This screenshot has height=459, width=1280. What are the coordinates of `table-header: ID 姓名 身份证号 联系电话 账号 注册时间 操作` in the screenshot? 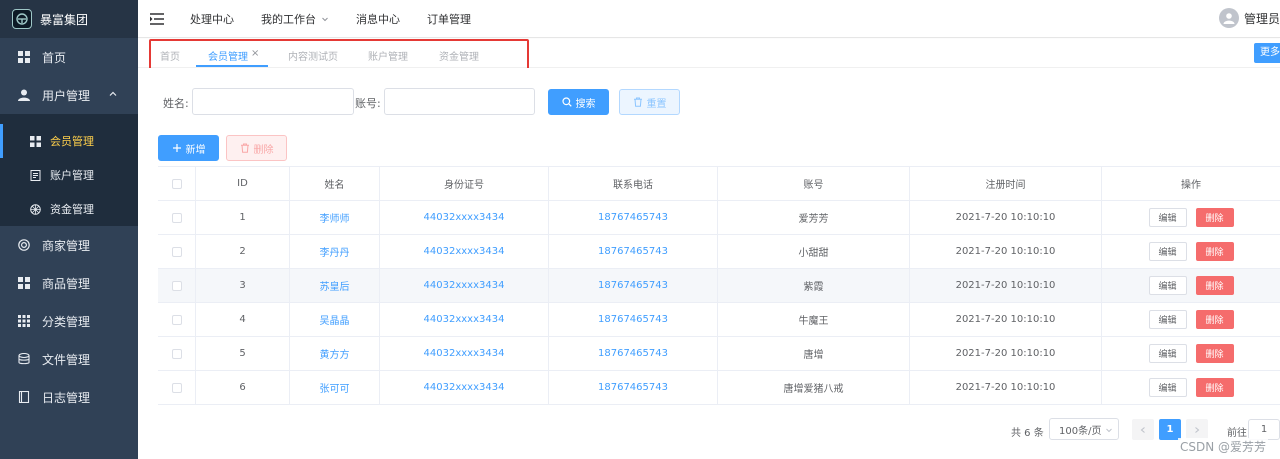 It's located at (719, 184).